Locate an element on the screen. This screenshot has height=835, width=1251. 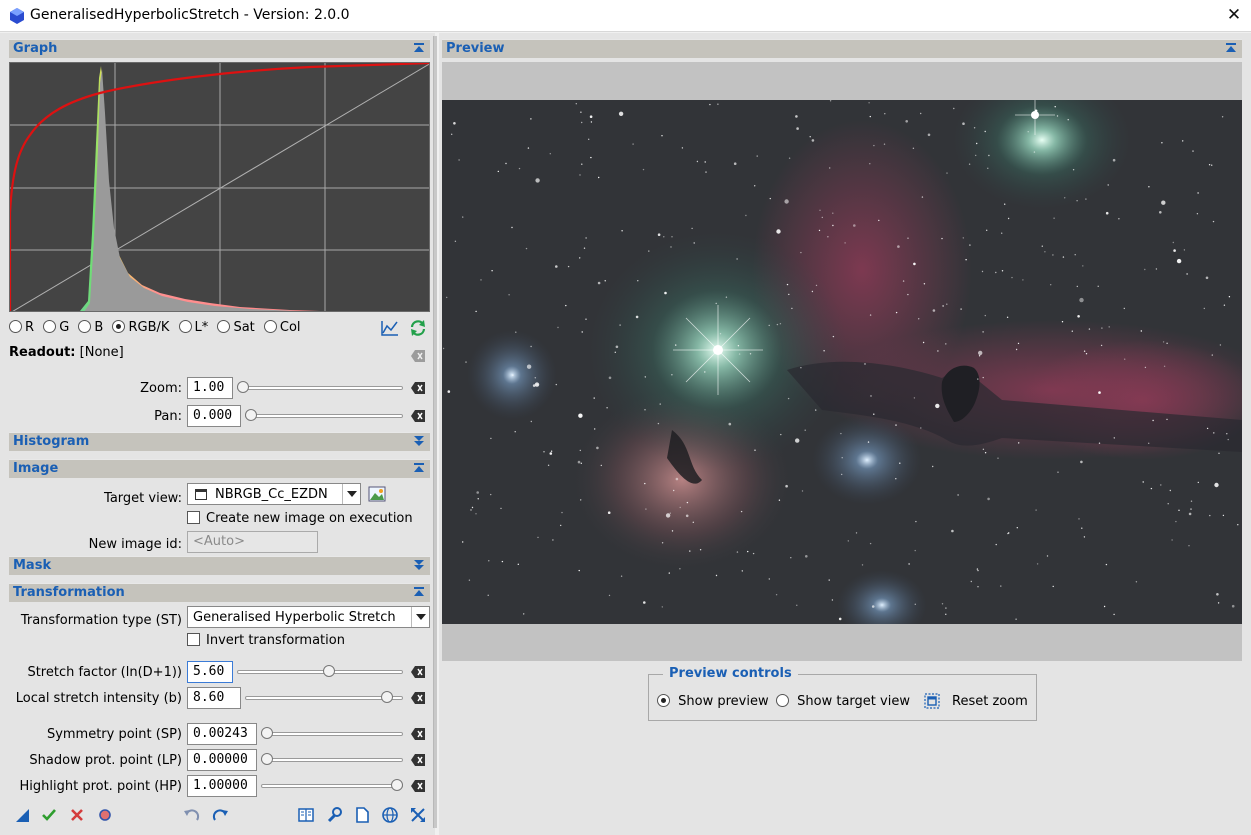
stretch-factor-slider-thumb is located at coordinates (329, 671).